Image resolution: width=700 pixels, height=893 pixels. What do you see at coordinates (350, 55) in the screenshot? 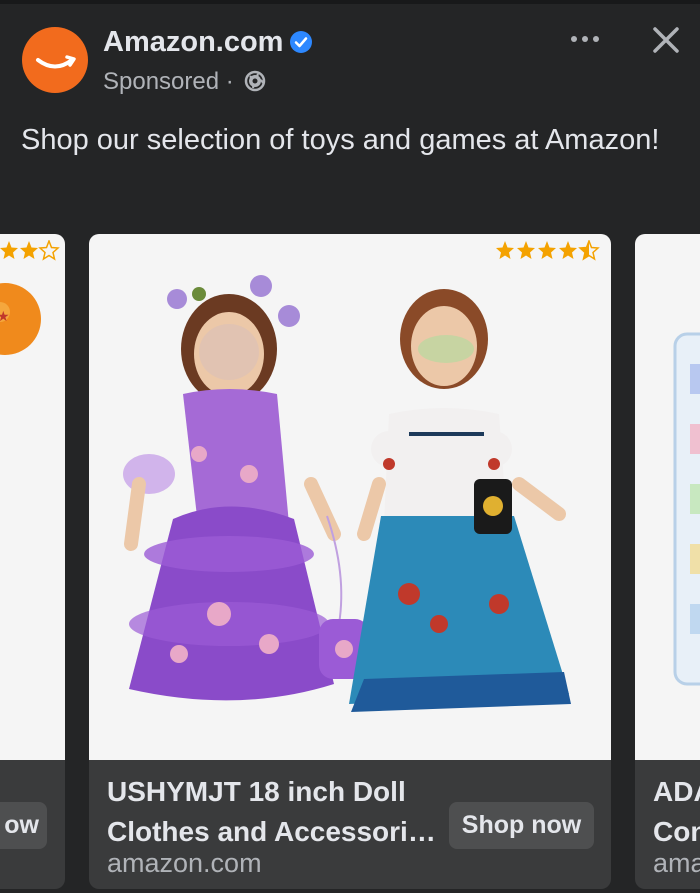
I see `post-header: Amazon.com Sponsored ·` at bounding box center [350, 55].